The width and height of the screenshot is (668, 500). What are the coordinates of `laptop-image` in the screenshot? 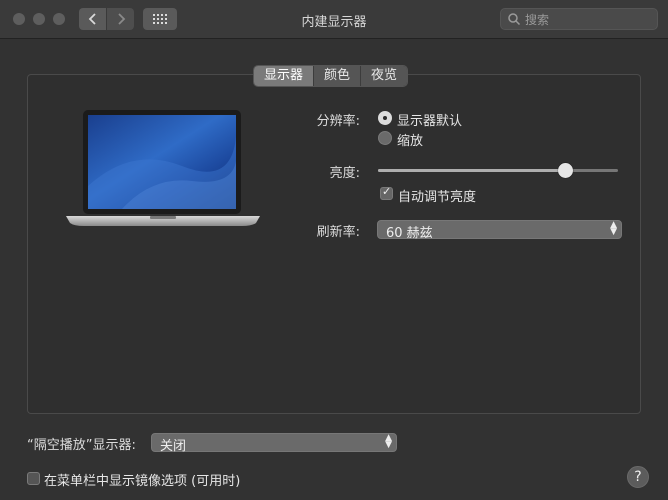 It's located at (163, 168).